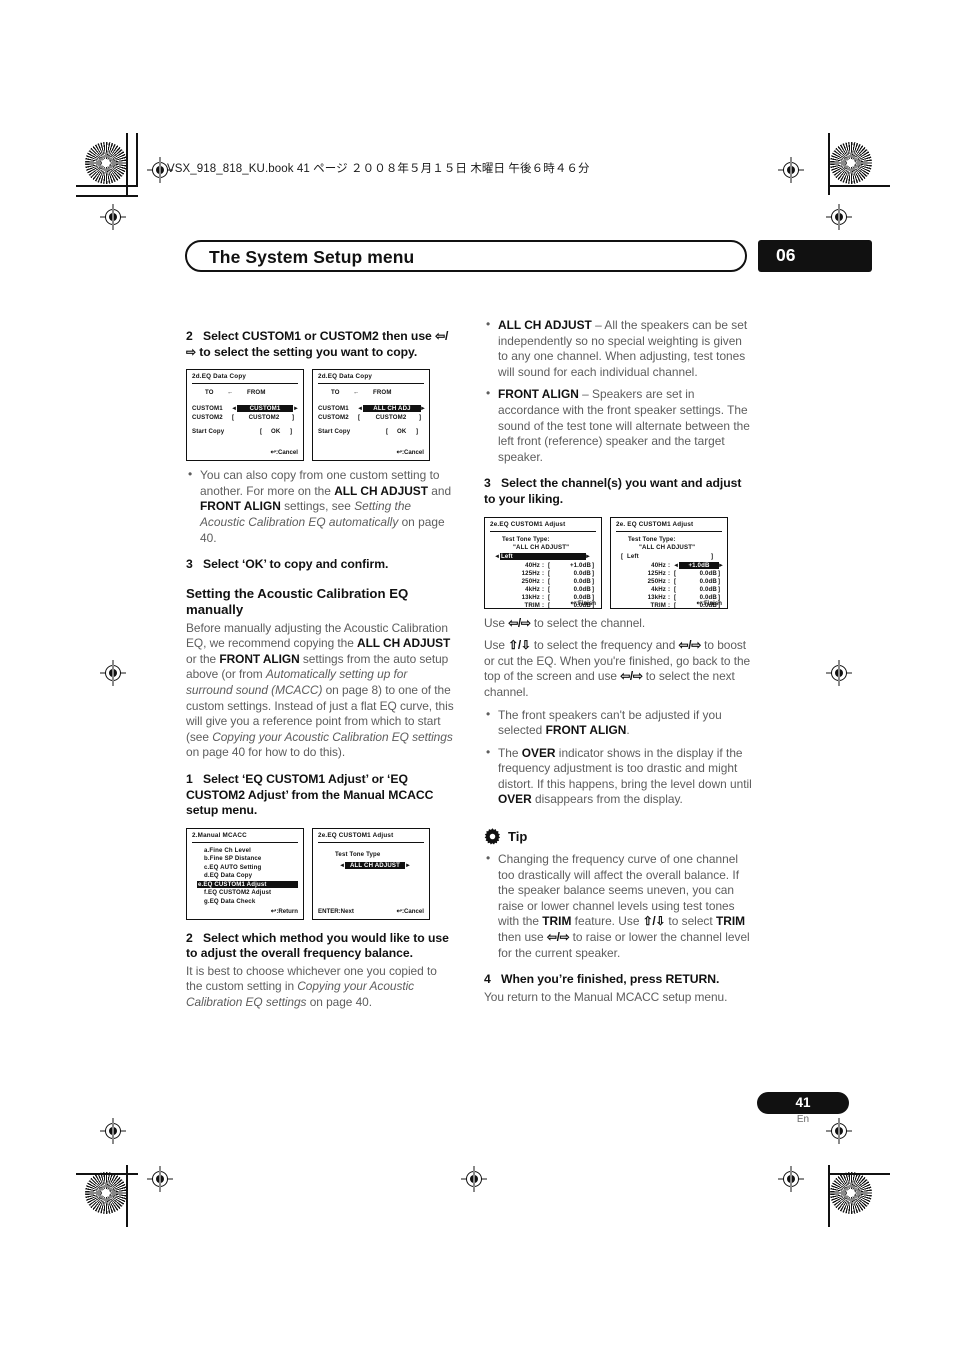  I want to click on registration-mark-bottom-right, so click(790, 1179).